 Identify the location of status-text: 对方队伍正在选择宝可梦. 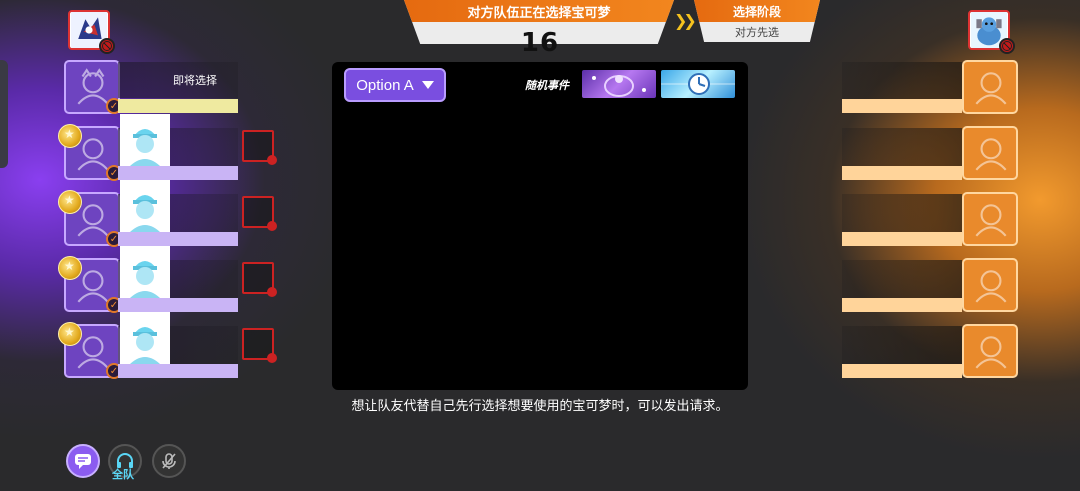
(539, 11).